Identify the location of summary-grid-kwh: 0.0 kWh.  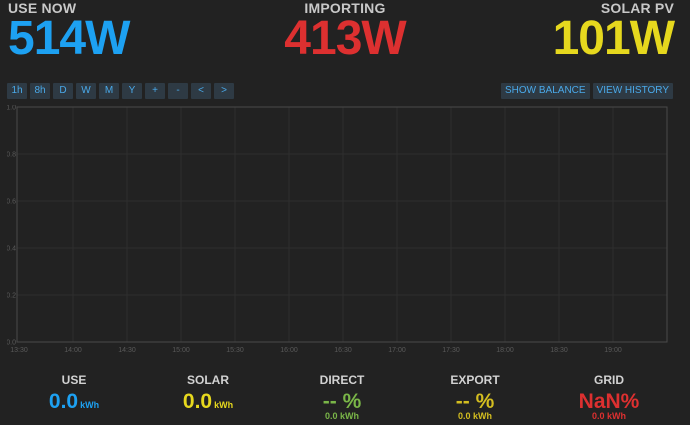
(608, 416).